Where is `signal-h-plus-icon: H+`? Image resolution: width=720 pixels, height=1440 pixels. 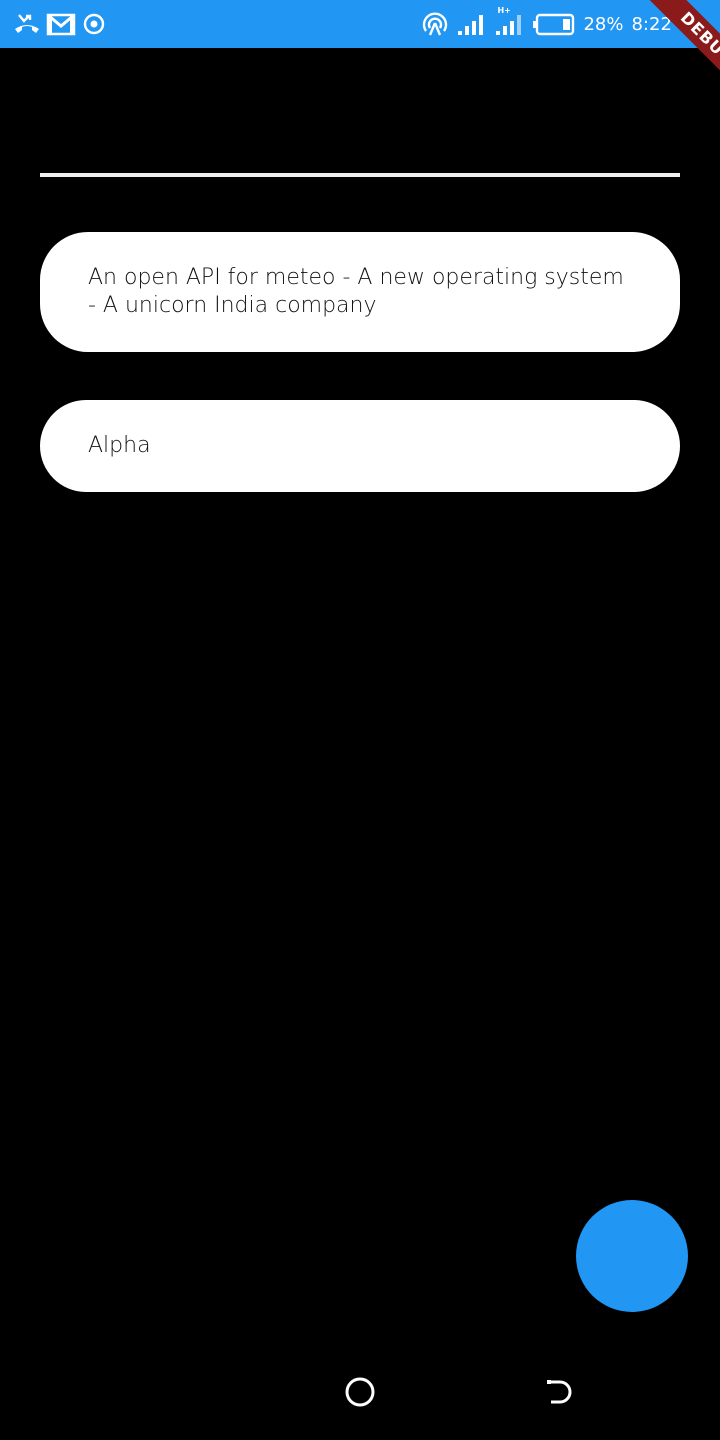
signal-h-plus-icon: H+ is located at coordinates (510, 21).